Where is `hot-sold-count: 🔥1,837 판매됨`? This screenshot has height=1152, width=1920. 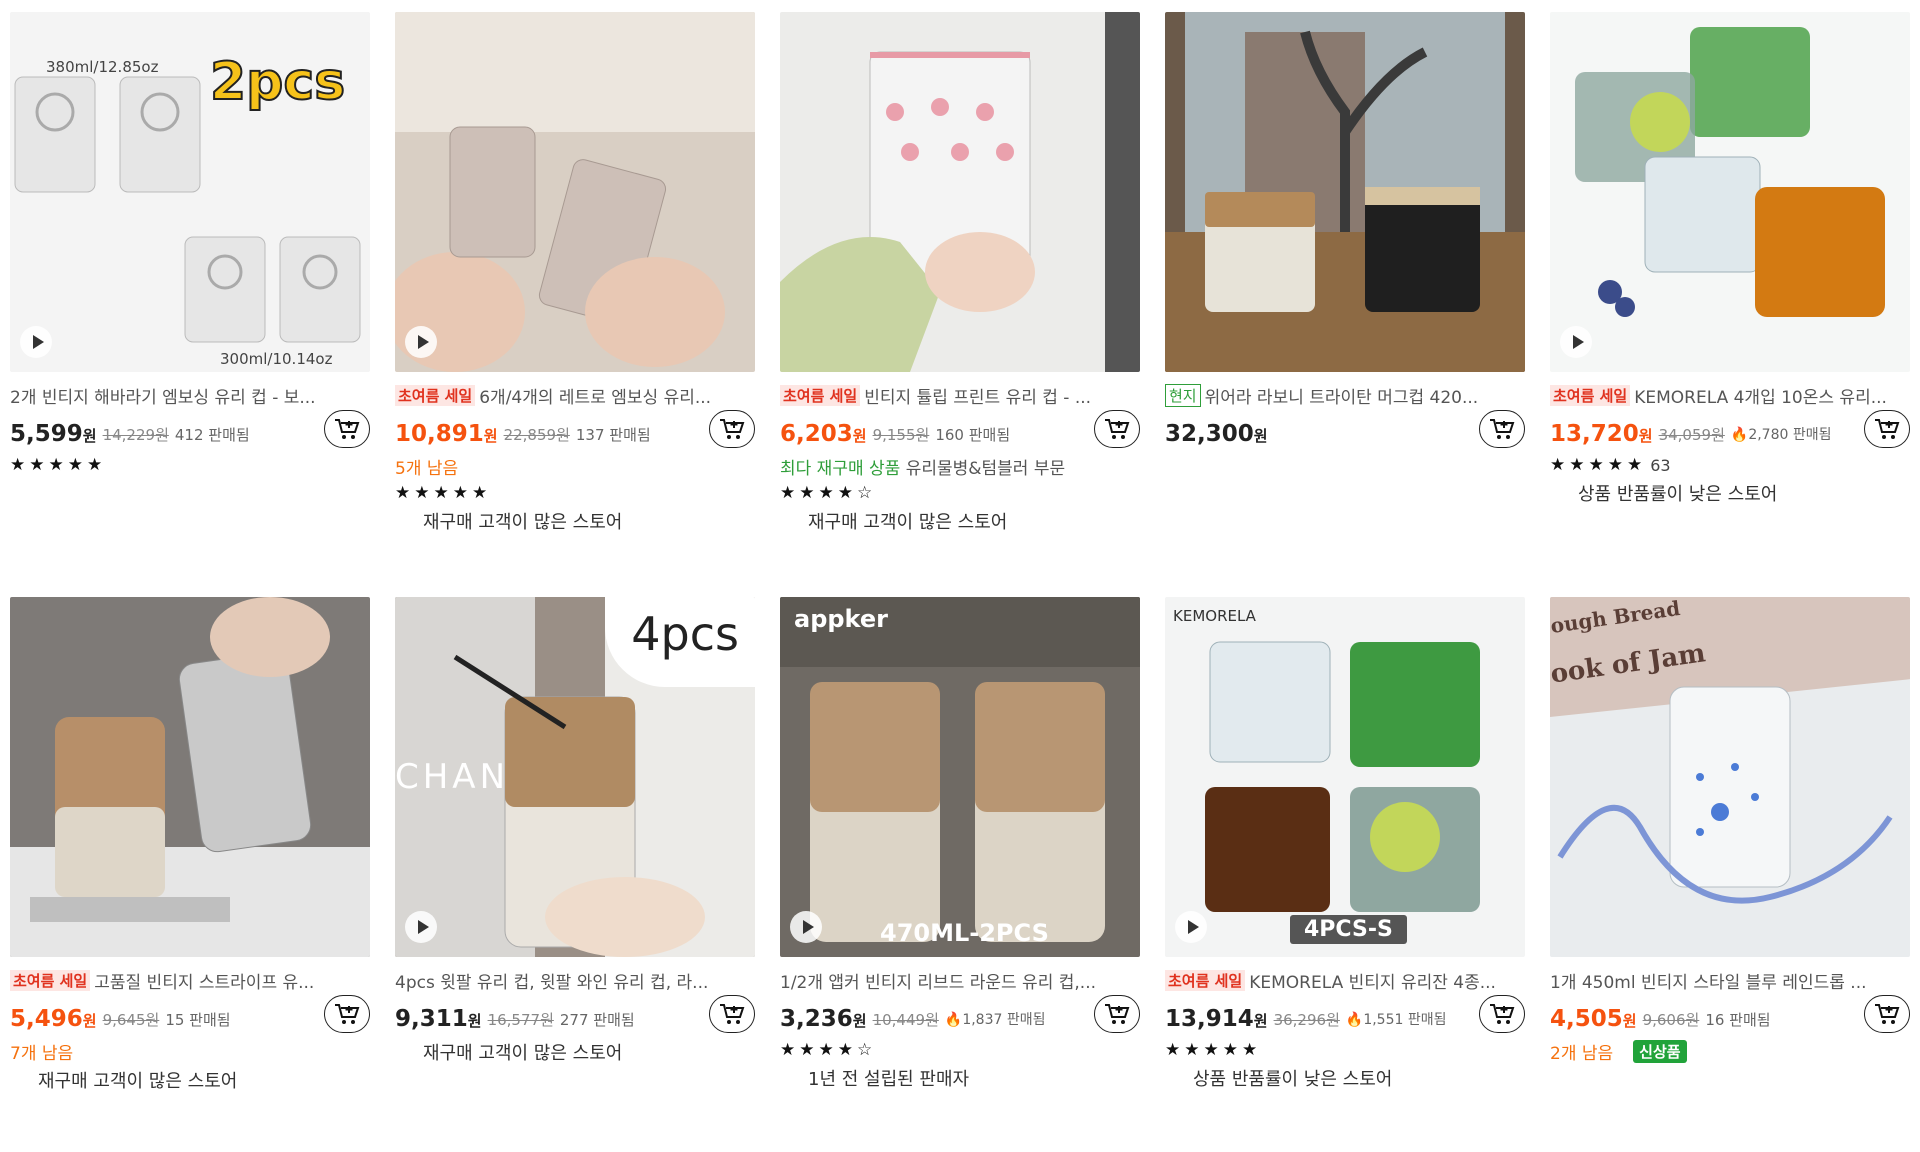 hot-sold-count: 🔥1,837 판매됨 is located at coordinates (995, 1020).